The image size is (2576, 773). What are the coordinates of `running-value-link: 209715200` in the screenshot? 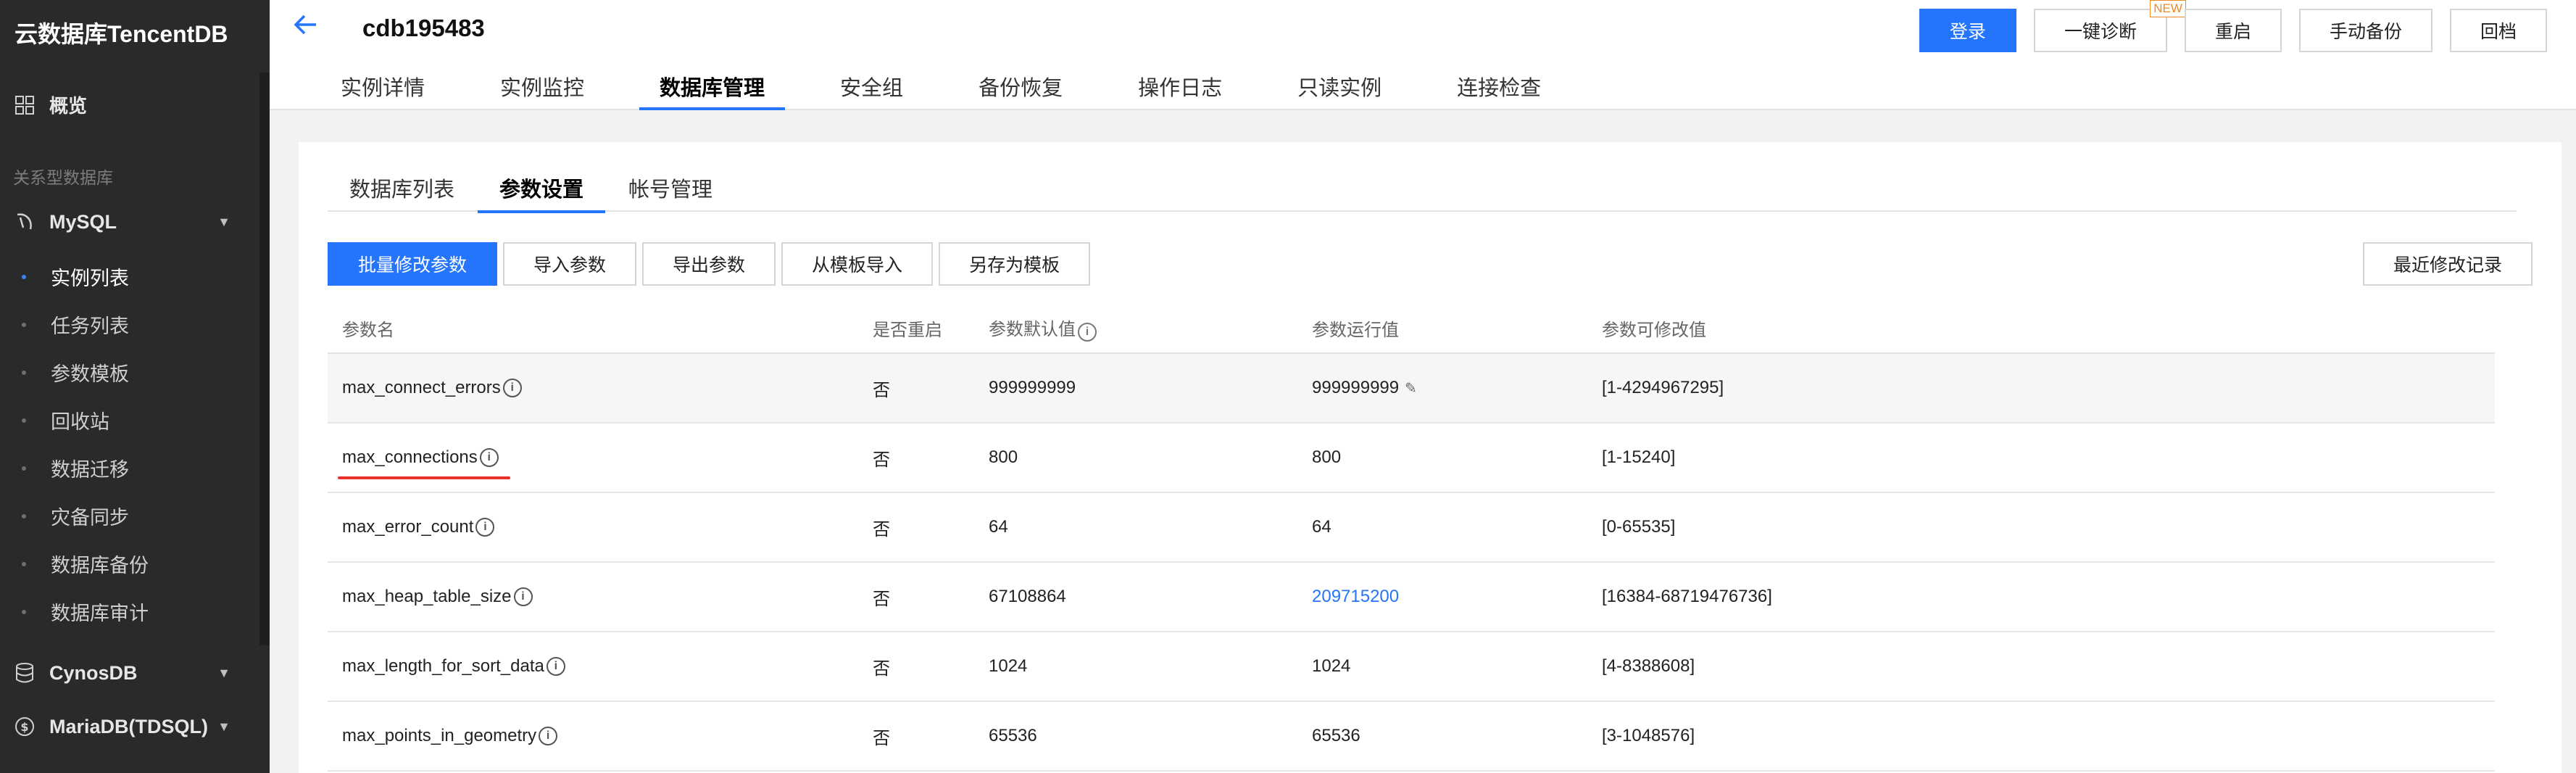 It's located at (1355, 597).